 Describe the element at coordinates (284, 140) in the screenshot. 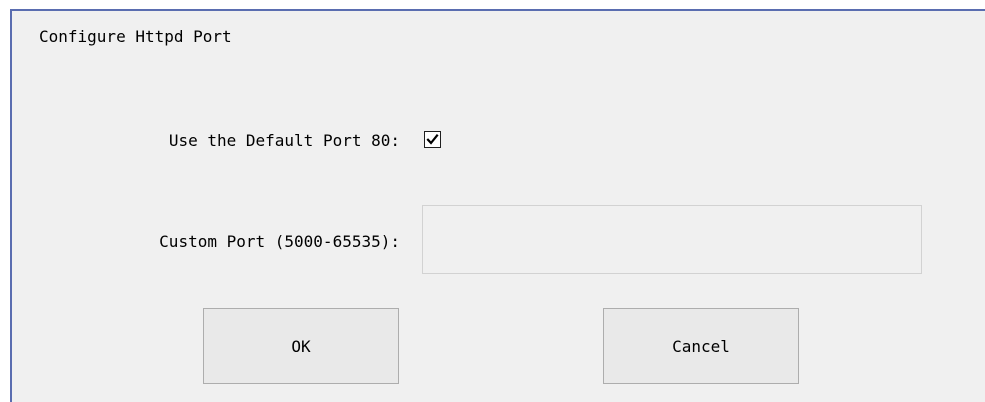

I see `default-port-label: Use the Default Port 80:` at that location.